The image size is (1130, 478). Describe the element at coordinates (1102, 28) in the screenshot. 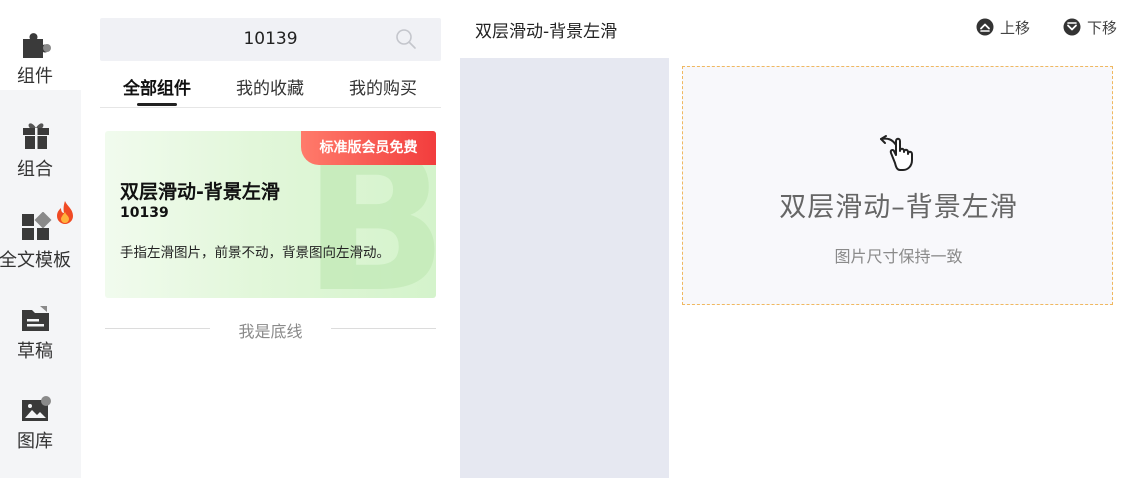

I see `move-down-label: 下移` at that location.